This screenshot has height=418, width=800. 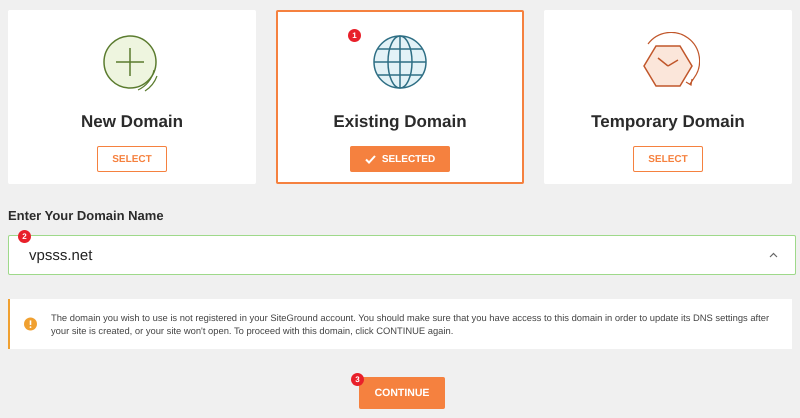 I want to click on number-badge: 2, so click(x=24, y=236).